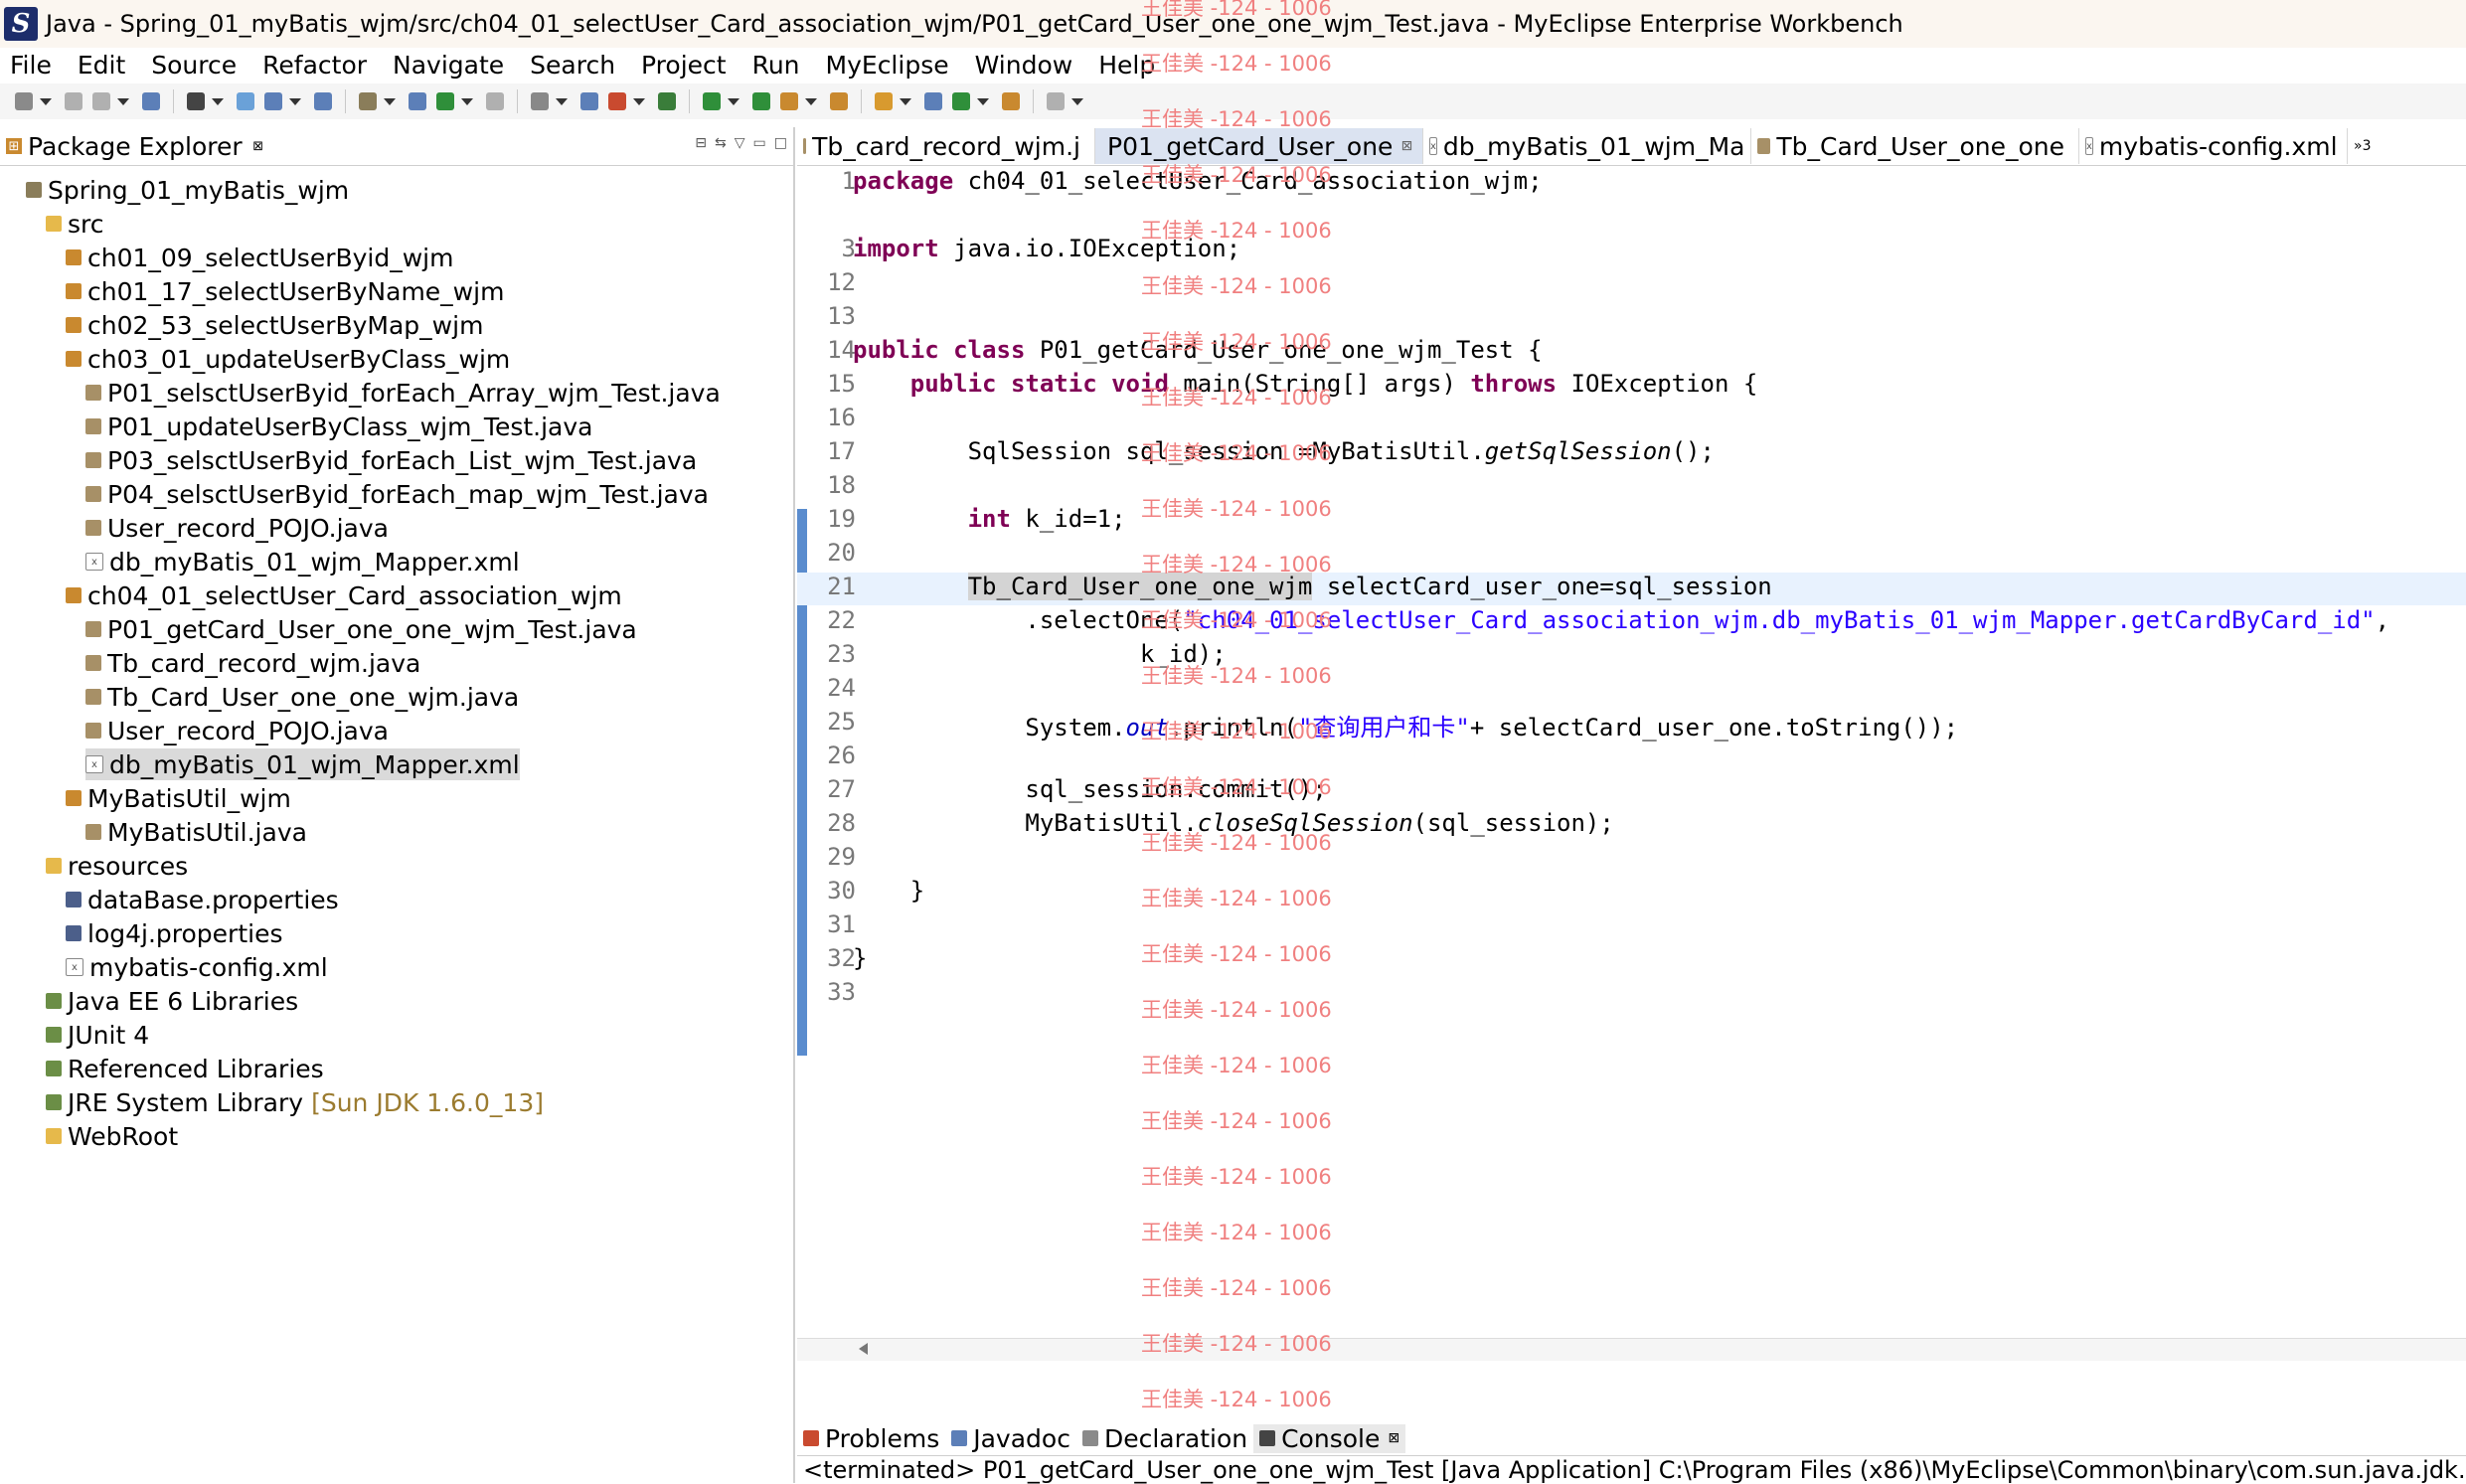 Image resolution: width=2466 pixels, height=1484 pixels. Describe the element at coordinates (589, 101) in the screenshot. I see `external-tools-icon` at that location.